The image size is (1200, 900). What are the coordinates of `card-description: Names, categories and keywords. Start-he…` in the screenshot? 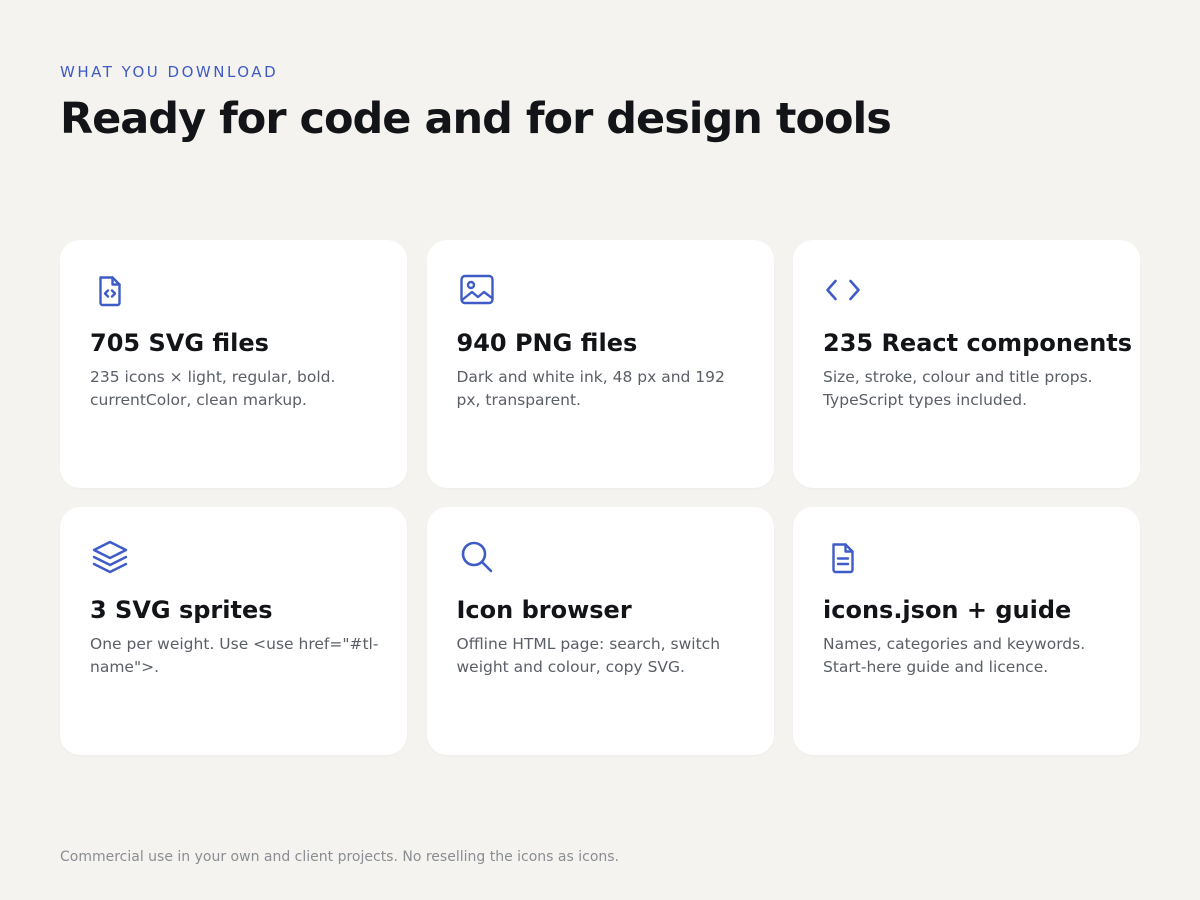 It's located at (954, 655).